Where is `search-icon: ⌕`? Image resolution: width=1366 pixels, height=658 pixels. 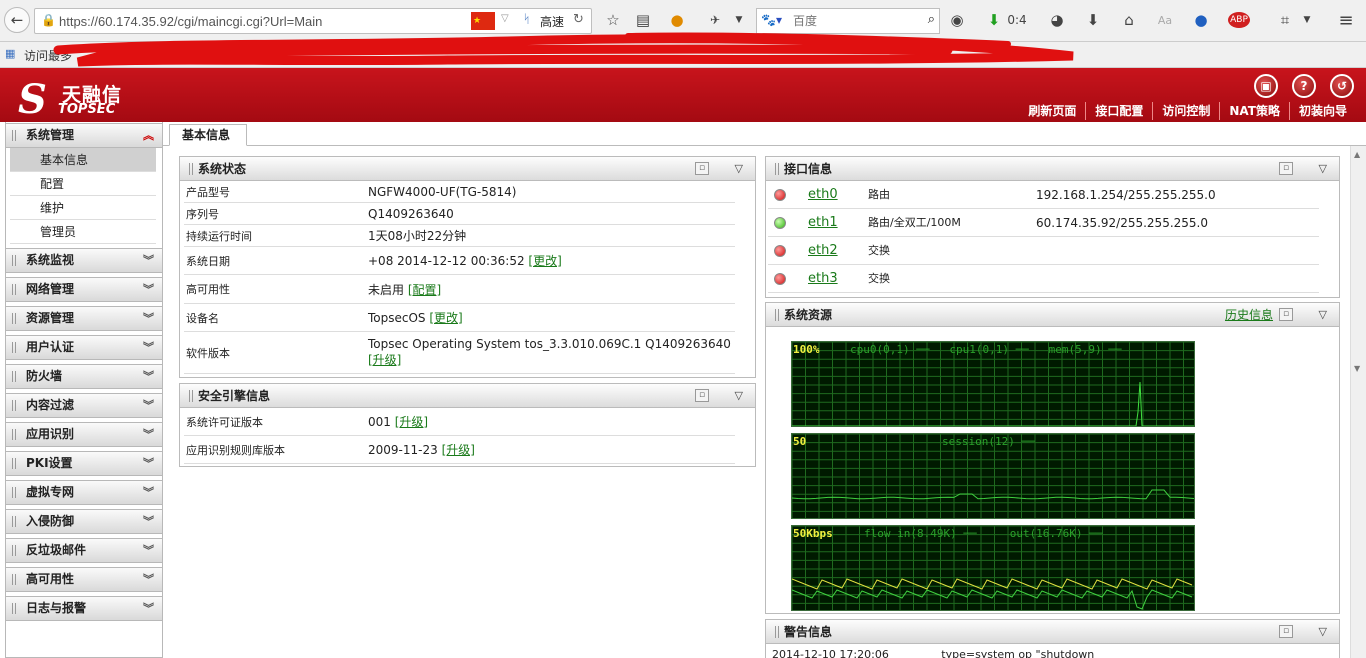 search-icon: ⌕ is located at coordinates (931, 19).